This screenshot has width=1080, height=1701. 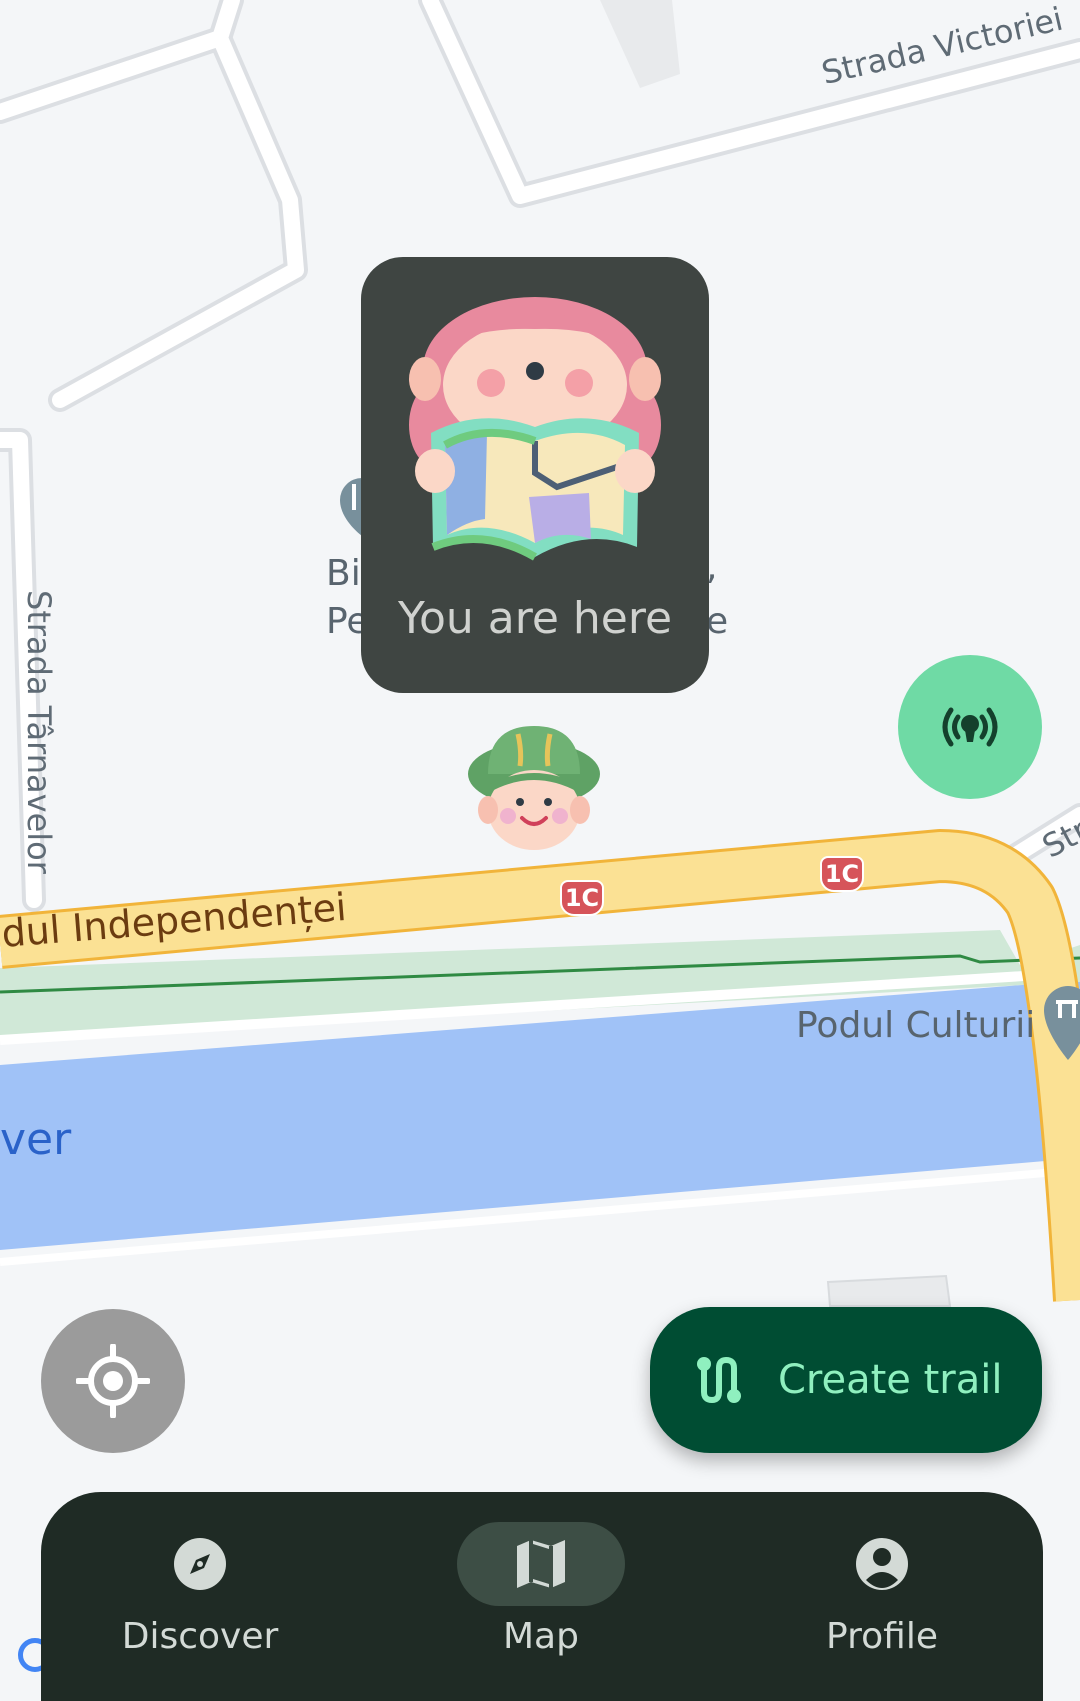 What do you see at coordinates (535, 429) in the screenshot?
I see `map-reader-illustration-icon` at bounding box center [535, 429].